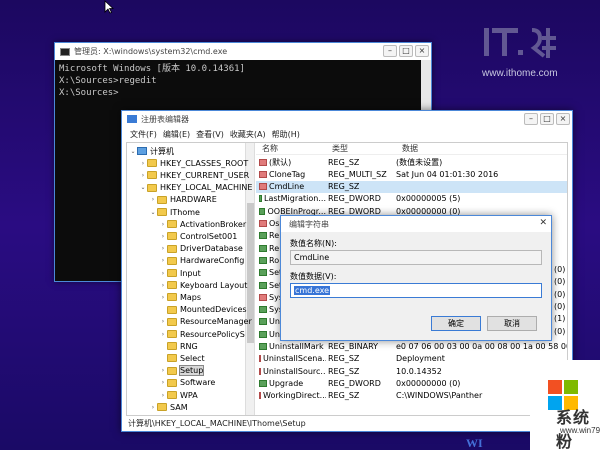 Image resolution: width=600 pixels, height=450 pixels. Describe the element at coordinates (411, 383) in the screenshot. I see `value-row: Upgrade REG_DWORD 0x00000000 (0)` at that location.